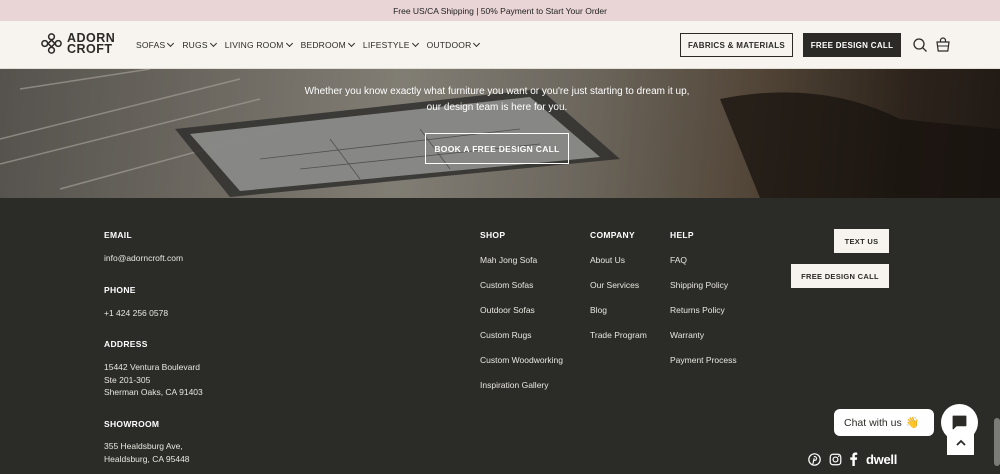 Image resolution: width=1000 pixels, height=474 pixels. What do you see at coordinates (386, 45) in the screenshot?
I see `nav-label: LIFESTYLE` at bounding box center [386, 45].